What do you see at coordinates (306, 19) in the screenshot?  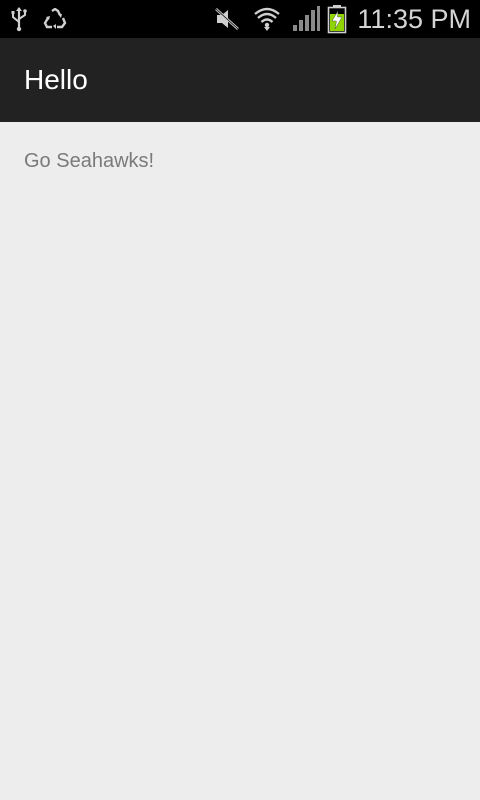 I see `signal-icon` at bounding box center [306, 19].